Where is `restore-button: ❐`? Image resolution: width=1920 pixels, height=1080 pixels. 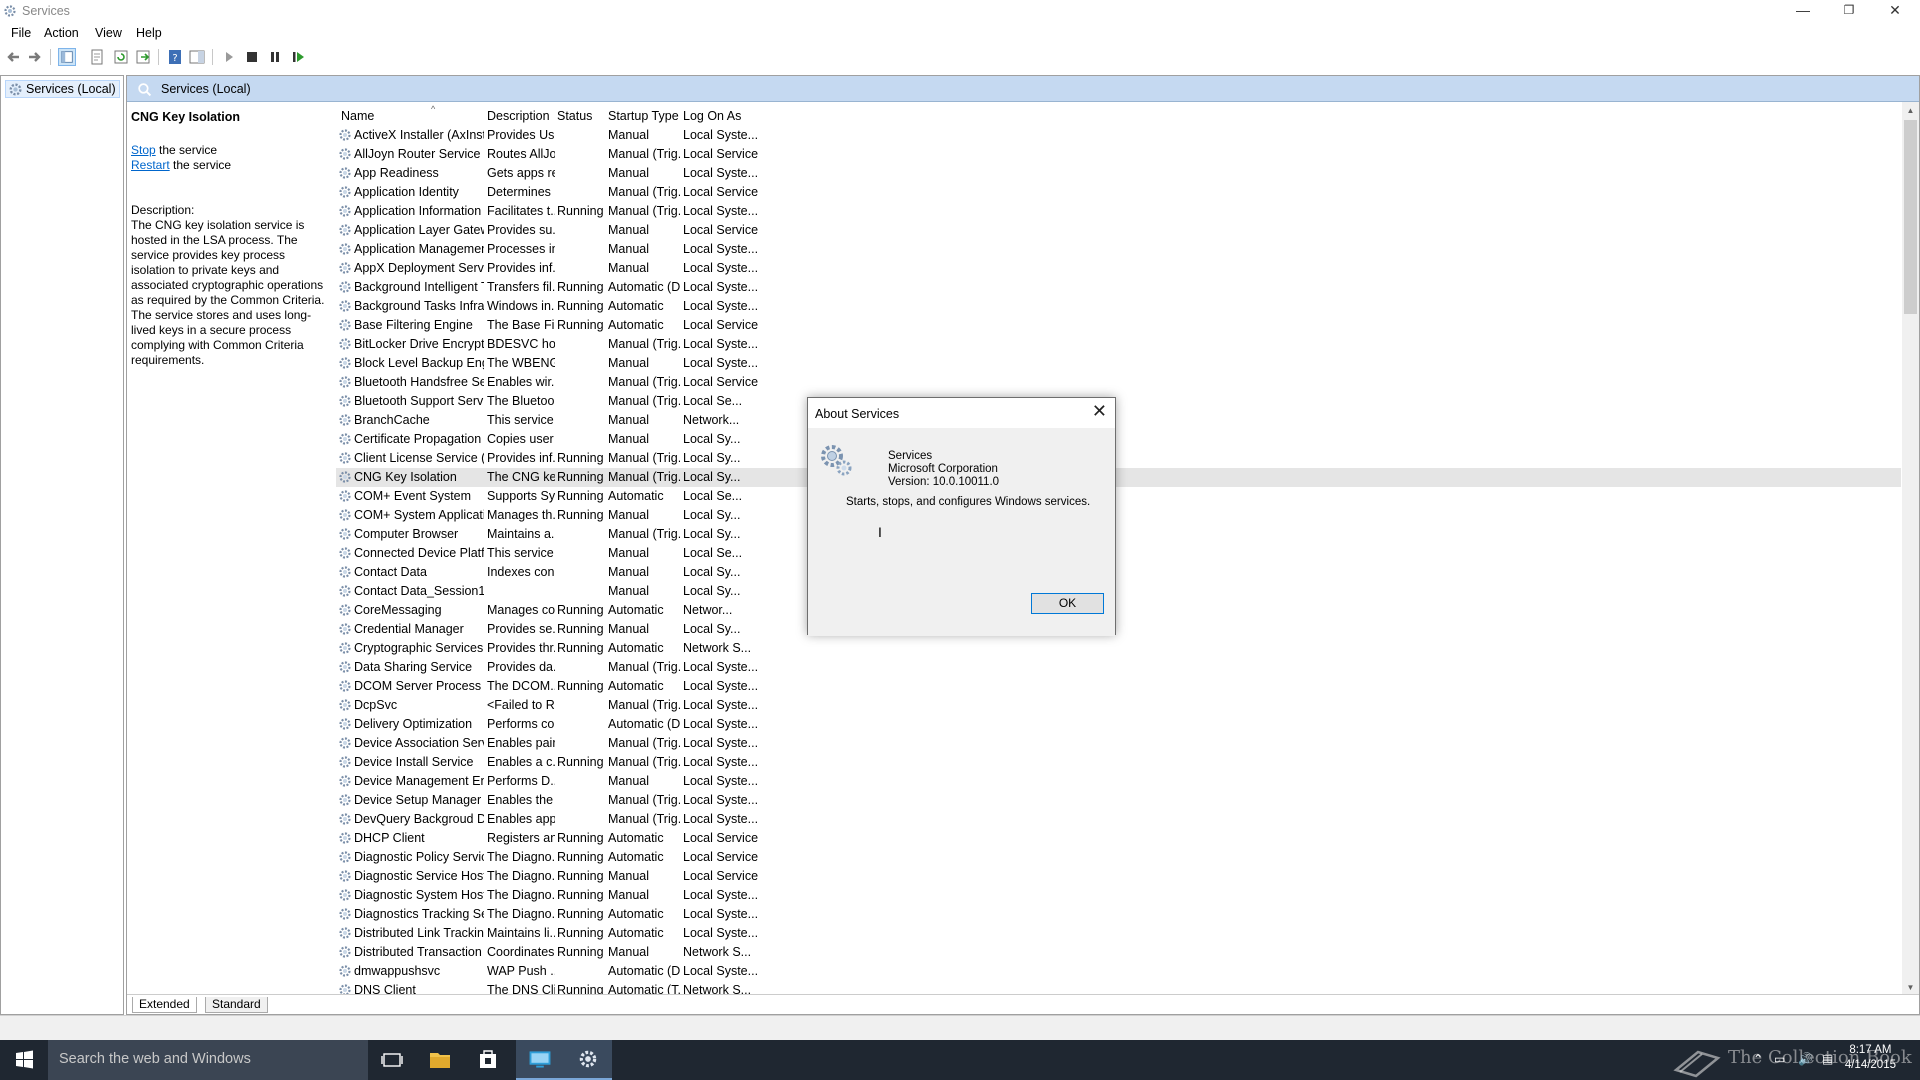
restore-button: ❐ is located at coordinates (1849, 11).